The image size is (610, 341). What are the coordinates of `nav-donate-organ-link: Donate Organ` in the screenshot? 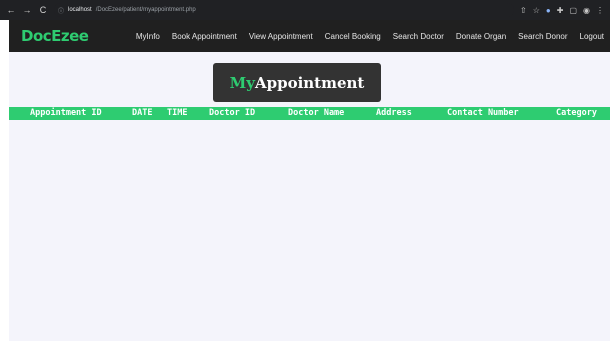 It's located at (481, 36).